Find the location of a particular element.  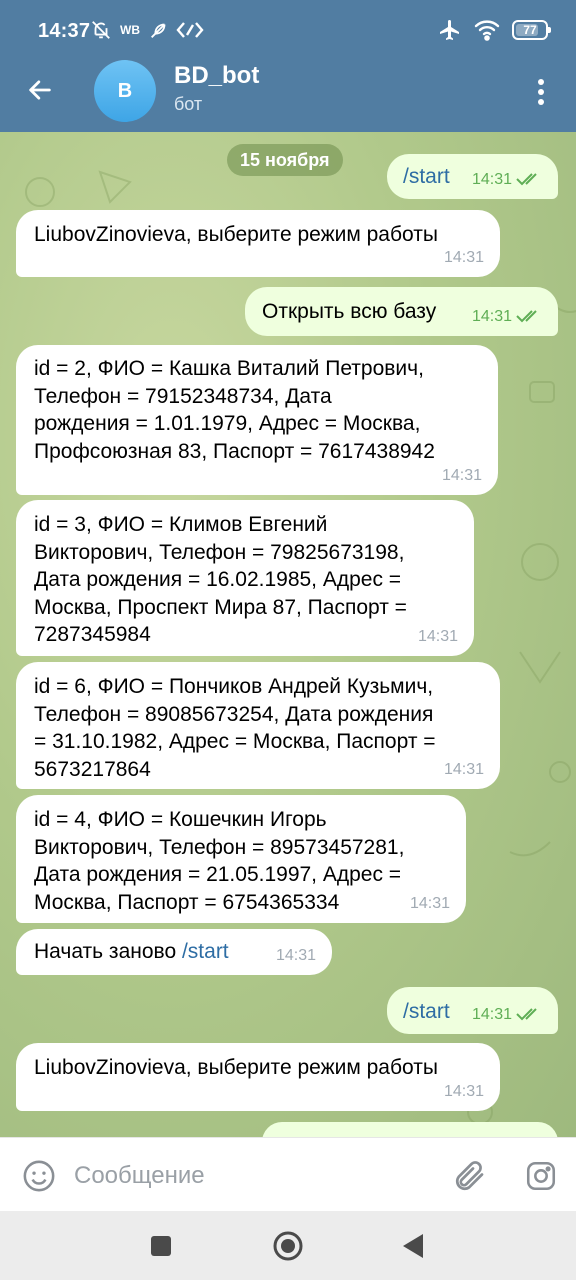

app-bar: B BD_bot бот is located at coordinates (288, 94).